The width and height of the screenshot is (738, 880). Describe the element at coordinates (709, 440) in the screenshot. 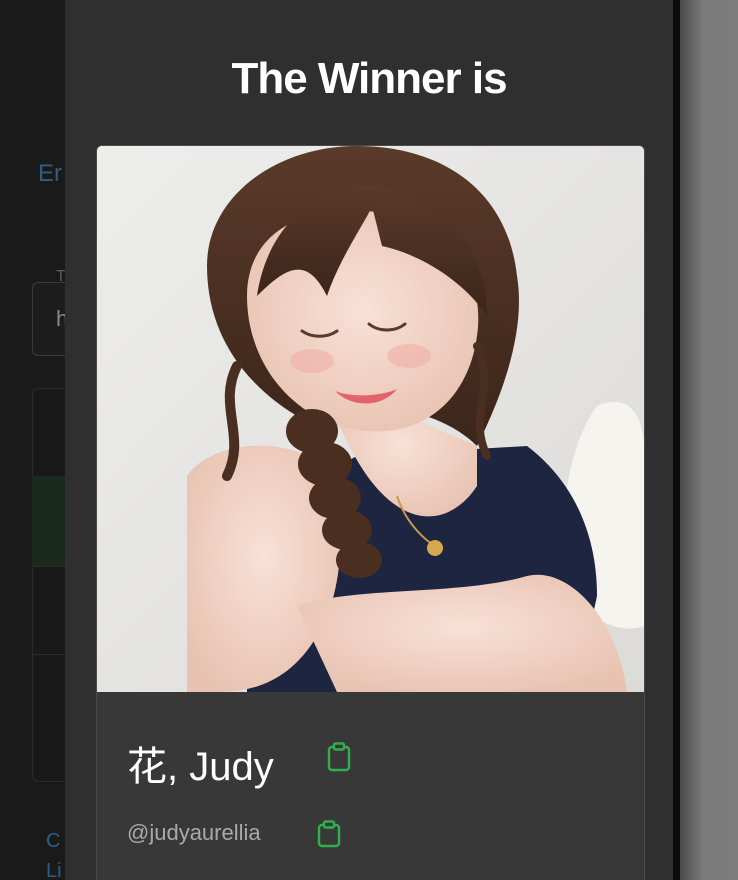

I see `scroll-backdrop` at that location.